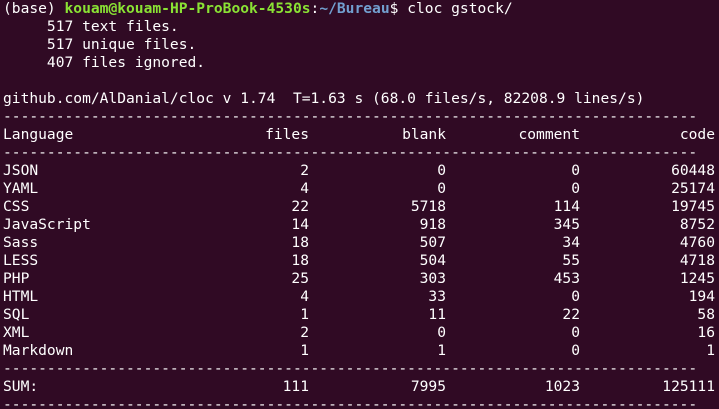  What do you see at coordinates (437, 296) in the screenshot?
I see `cell-blank: 33` at bounding box center [437, 296].